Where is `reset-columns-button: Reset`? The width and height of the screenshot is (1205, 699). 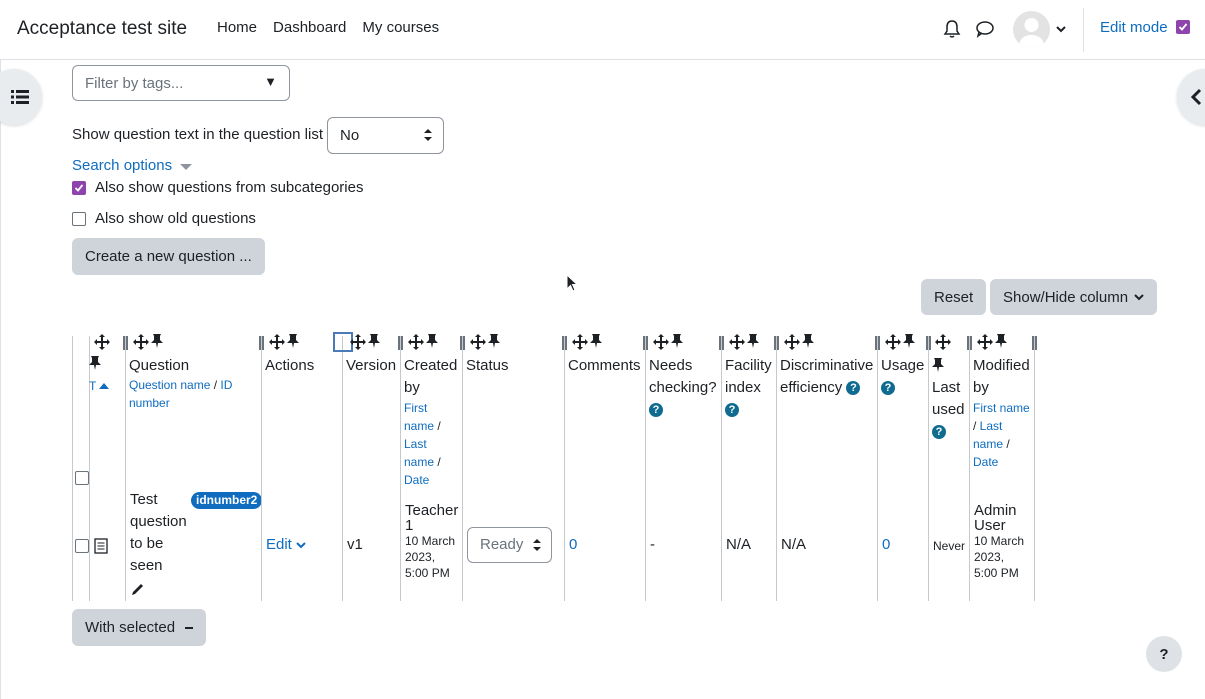
reset-columns-button: Reset is located at coordinates (954, 297).